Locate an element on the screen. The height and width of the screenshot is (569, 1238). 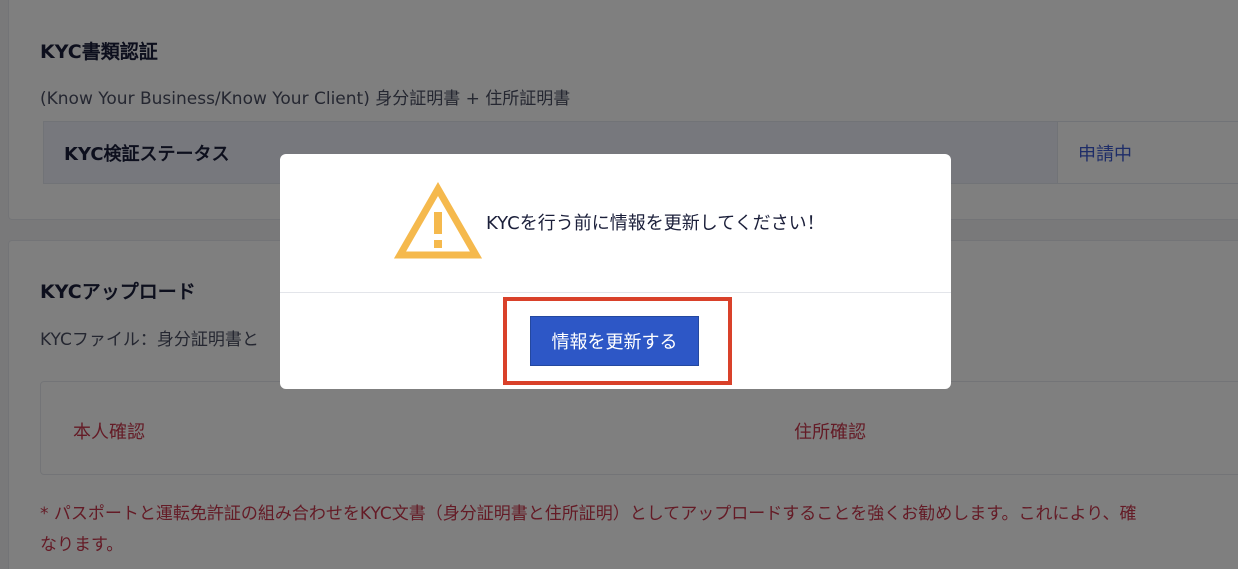
warning-icon is located at coordinates (438, 220).